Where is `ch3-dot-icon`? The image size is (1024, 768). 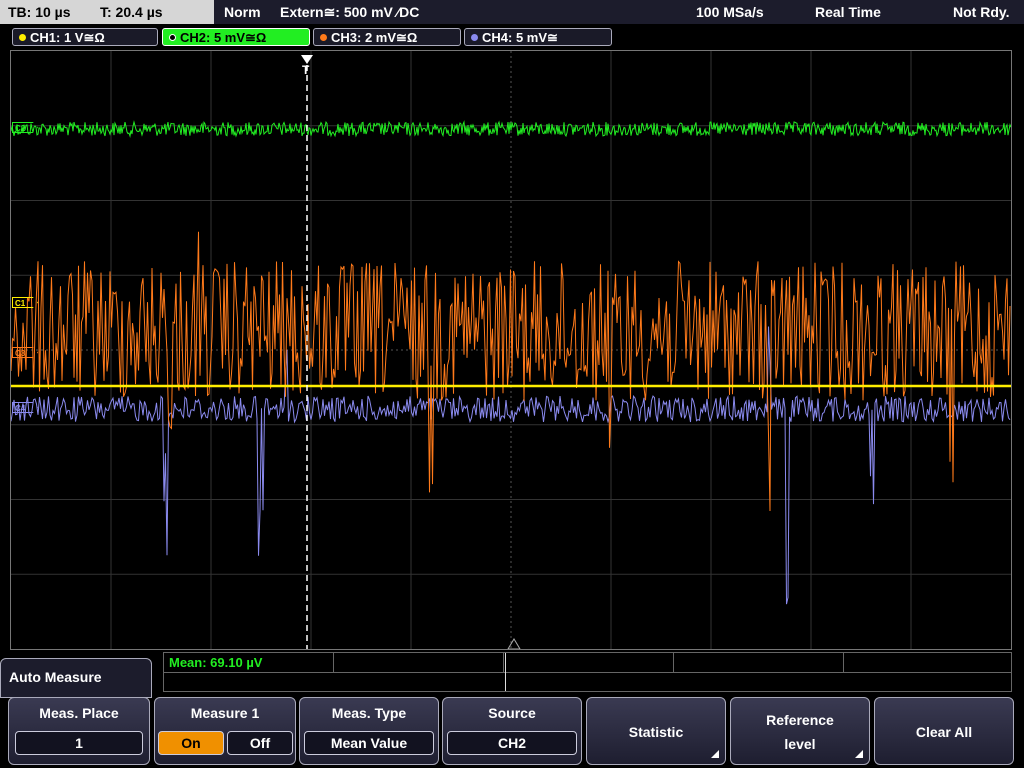 ch3-dot-icon is located at coordinates (323, 37).